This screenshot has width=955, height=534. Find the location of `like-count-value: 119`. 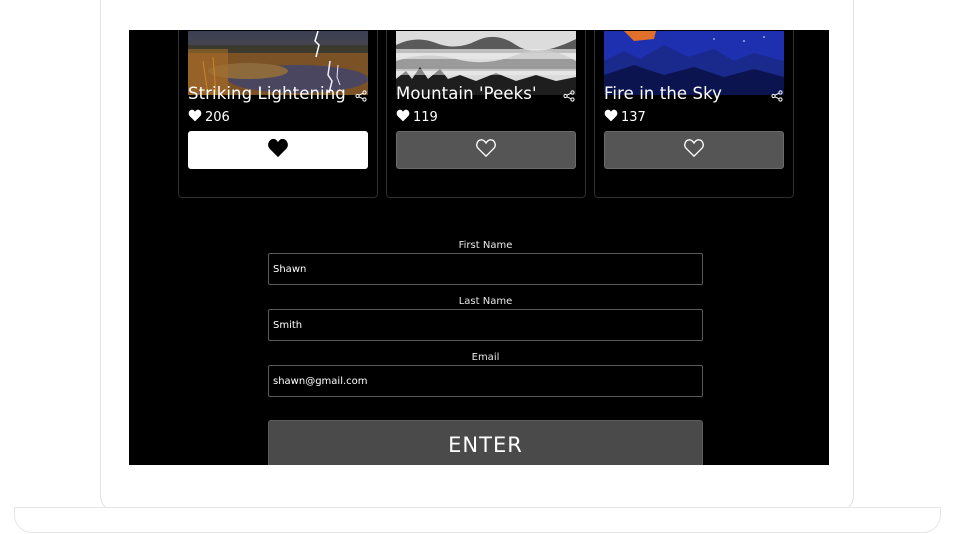

like-count-value: 119 is located at coordinates (425, 117).